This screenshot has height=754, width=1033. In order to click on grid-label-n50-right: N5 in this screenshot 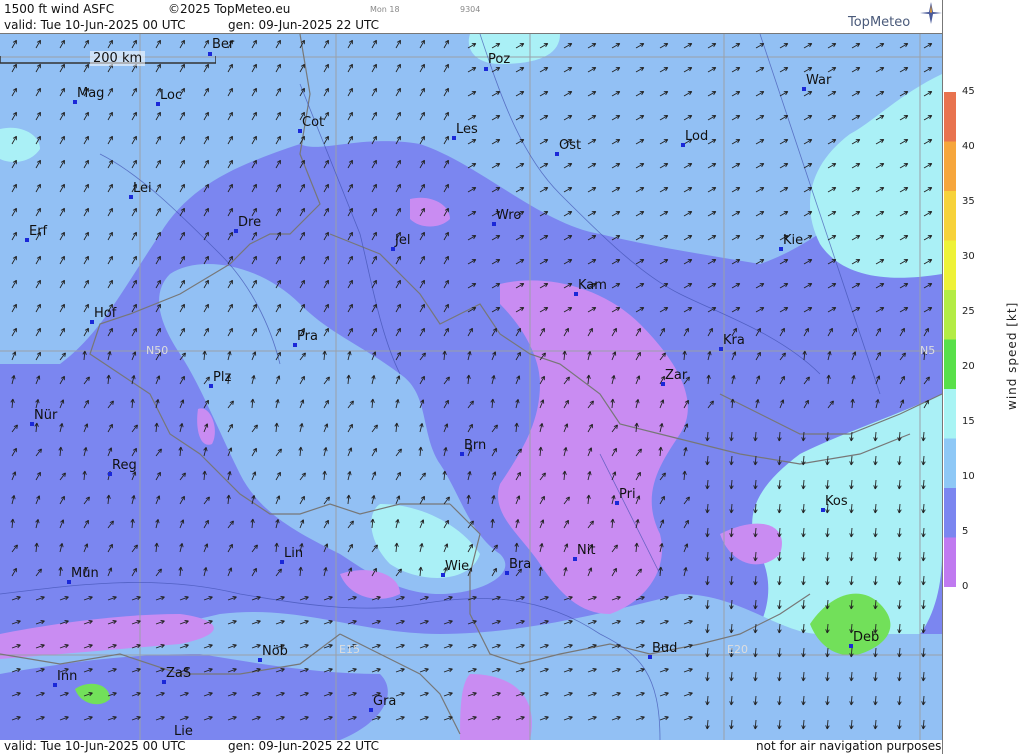, I will do `click(928, 350)`.